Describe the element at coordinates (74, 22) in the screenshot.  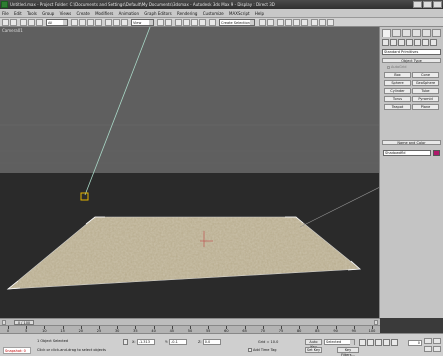
I see `select-object-icon` at that location.